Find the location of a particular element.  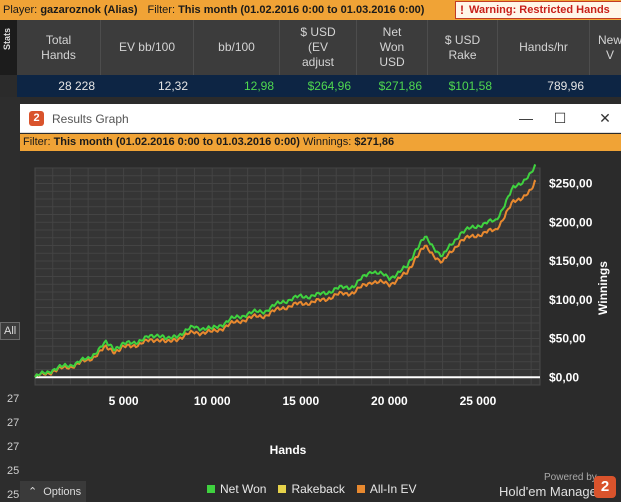

player-name: gazaroznok (Alias) is located at coordinates (88, 10).